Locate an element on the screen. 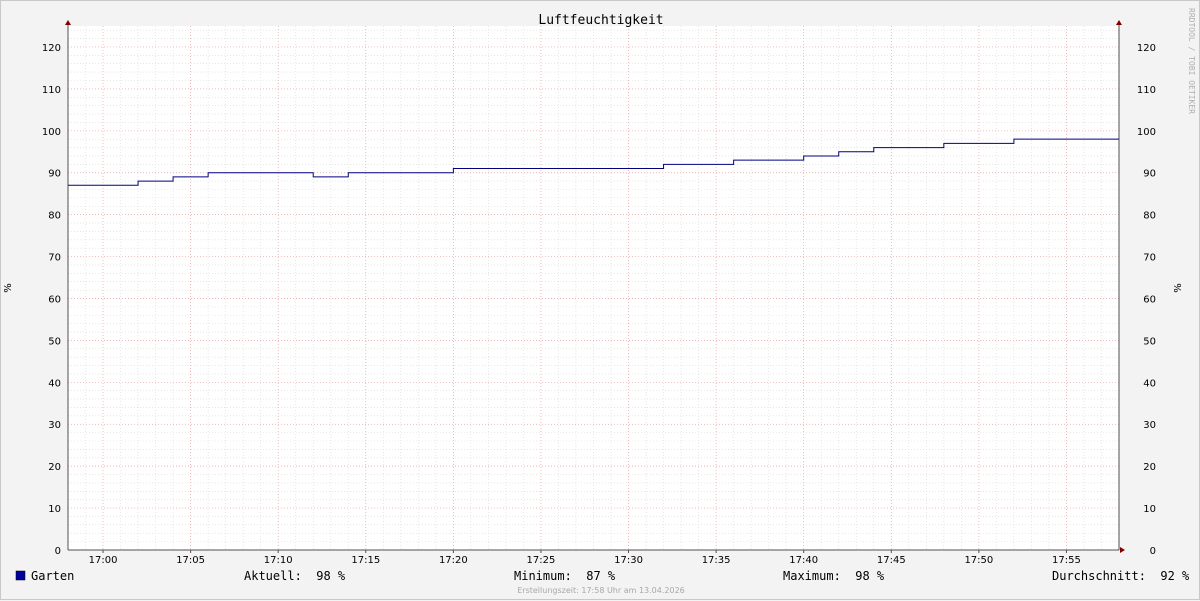 This screenshot has width=1200, height=601. y-axis-arrow-right is located at coordinates (1119, 22).